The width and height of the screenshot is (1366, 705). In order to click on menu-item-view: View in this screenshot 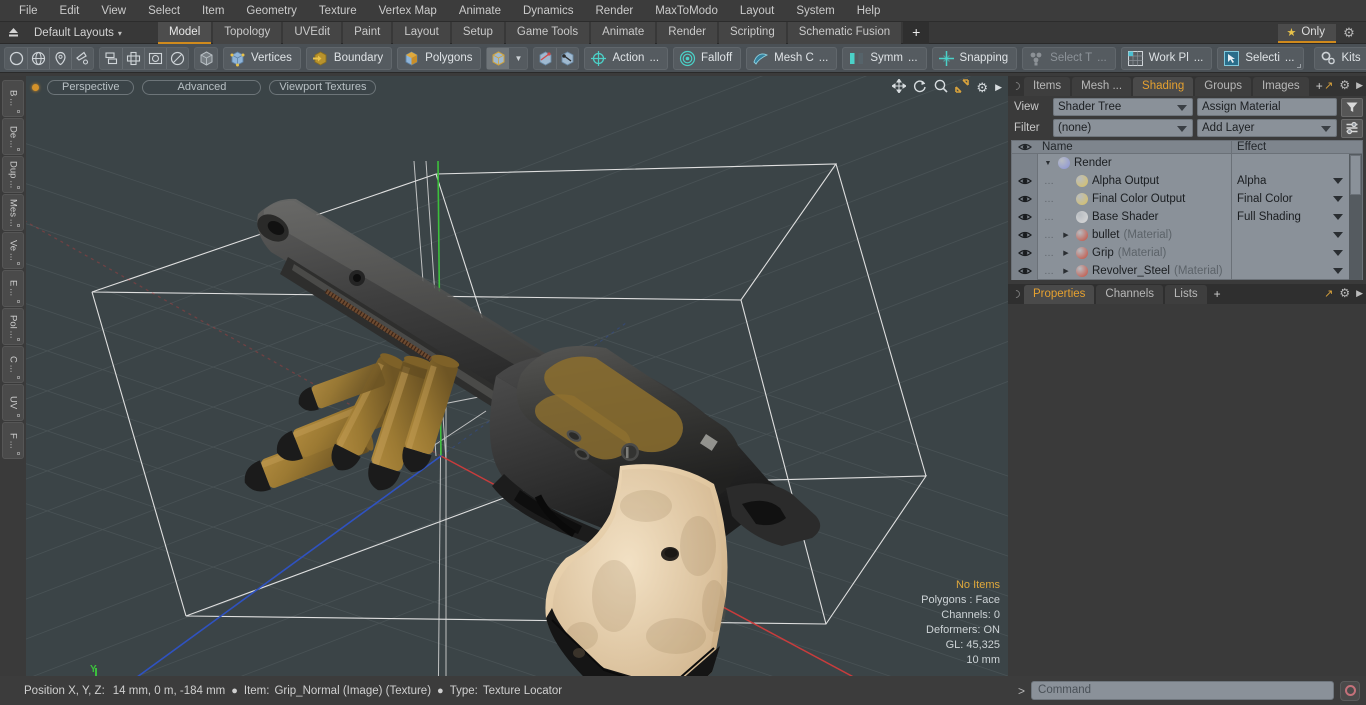, I will do `click(113, 11)`.